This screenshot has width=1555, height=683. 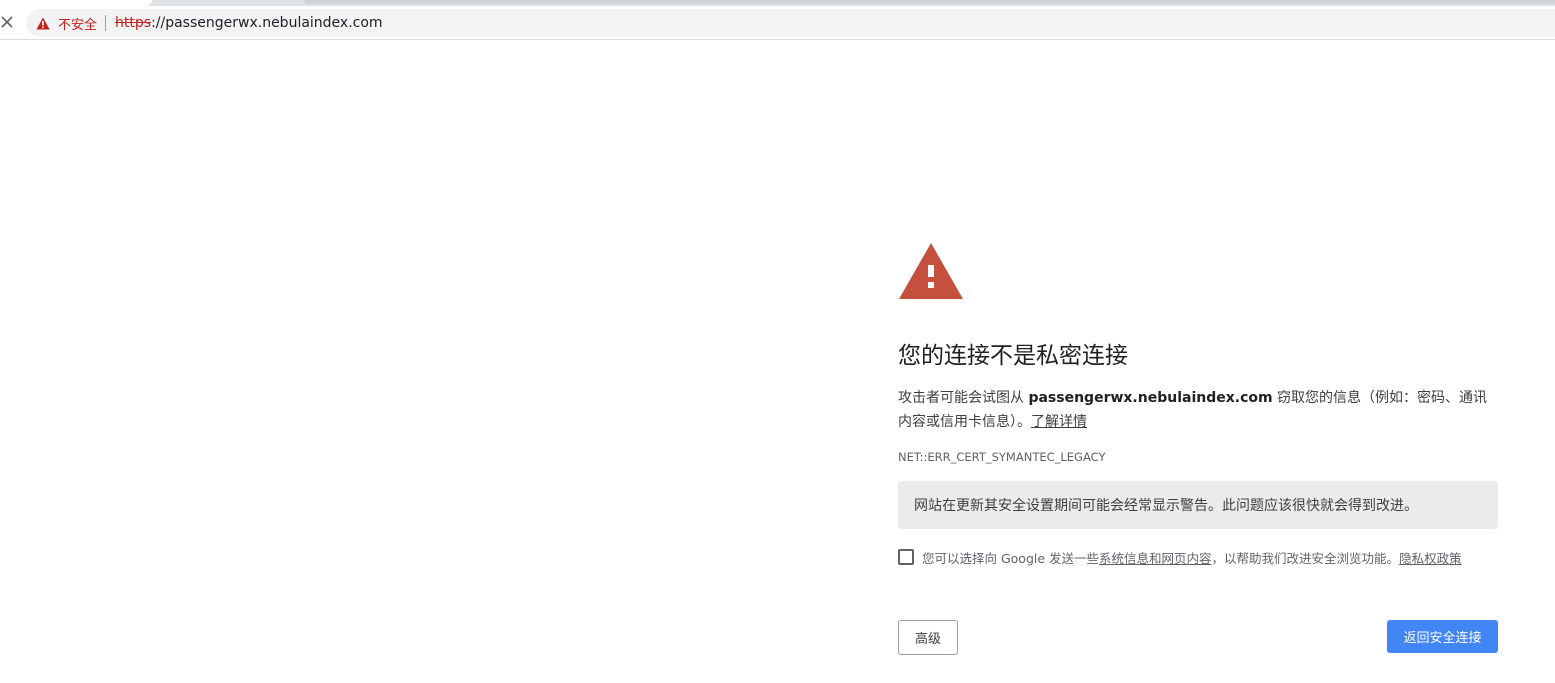 What do you see at coordinates (1011, 558) in the screenshot?
I see `optin-prefix: 您可以选择向 Google 发送一些` at bounding box center [1011, 558].